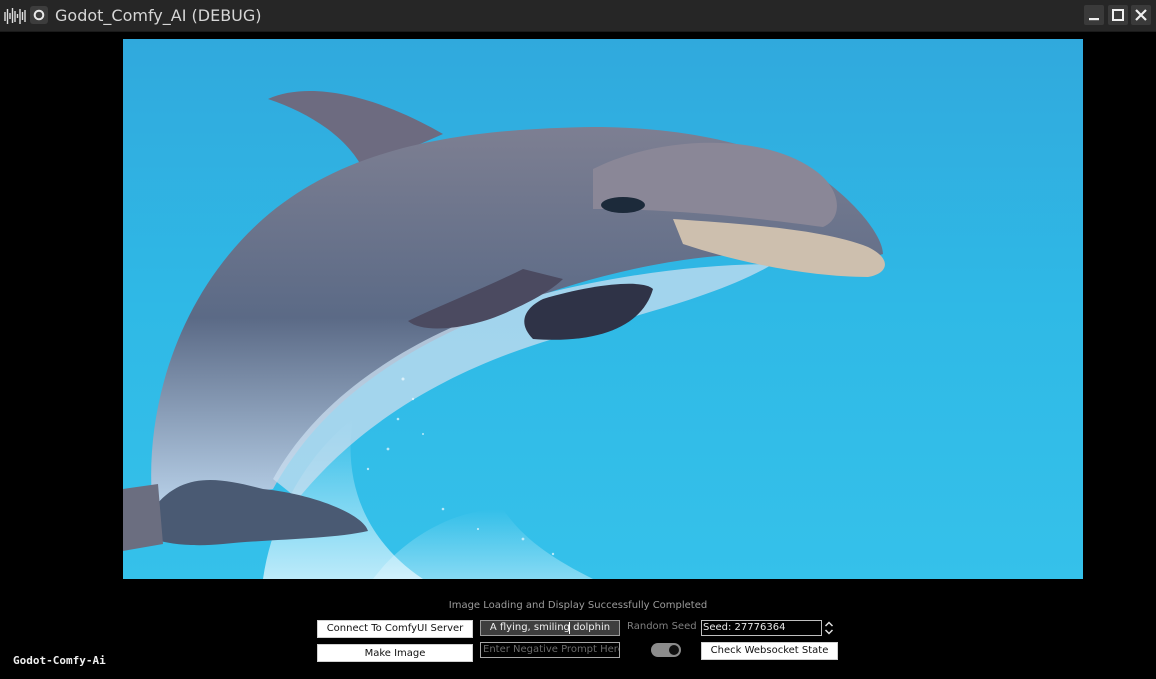 The width and height of the screenshot is (1156, 679). I want to click on random-seed-label: Random Seed, so click(662, 626).